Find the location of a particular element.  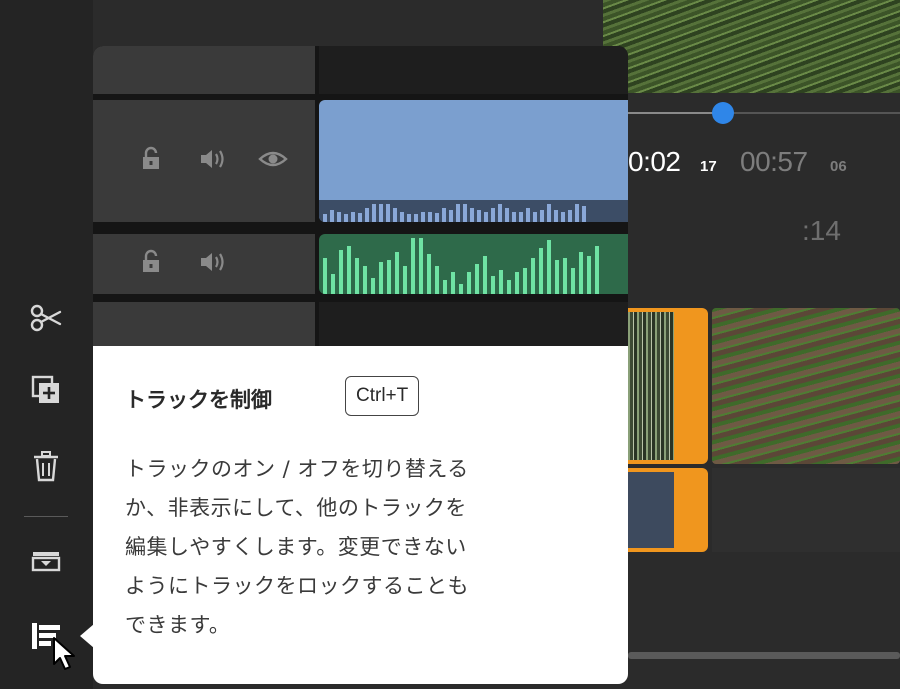

tooltip-title: トラックを制御 is located at coordinates (198, 400).